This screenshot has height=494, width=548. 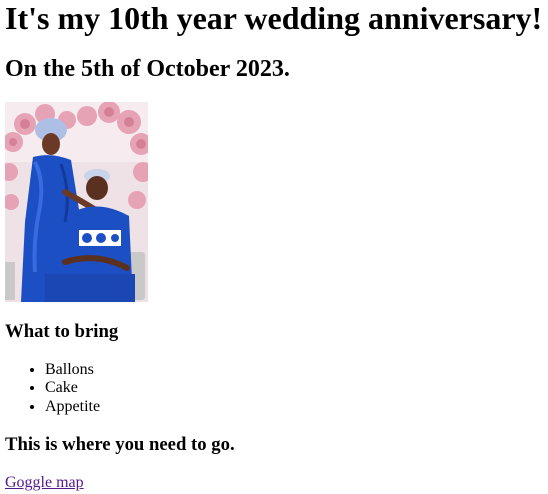 What do you see at coordinates (44, 483) in the screenshot?
I see `google-map-link: Goggle map` at bounding box center [44, 483].